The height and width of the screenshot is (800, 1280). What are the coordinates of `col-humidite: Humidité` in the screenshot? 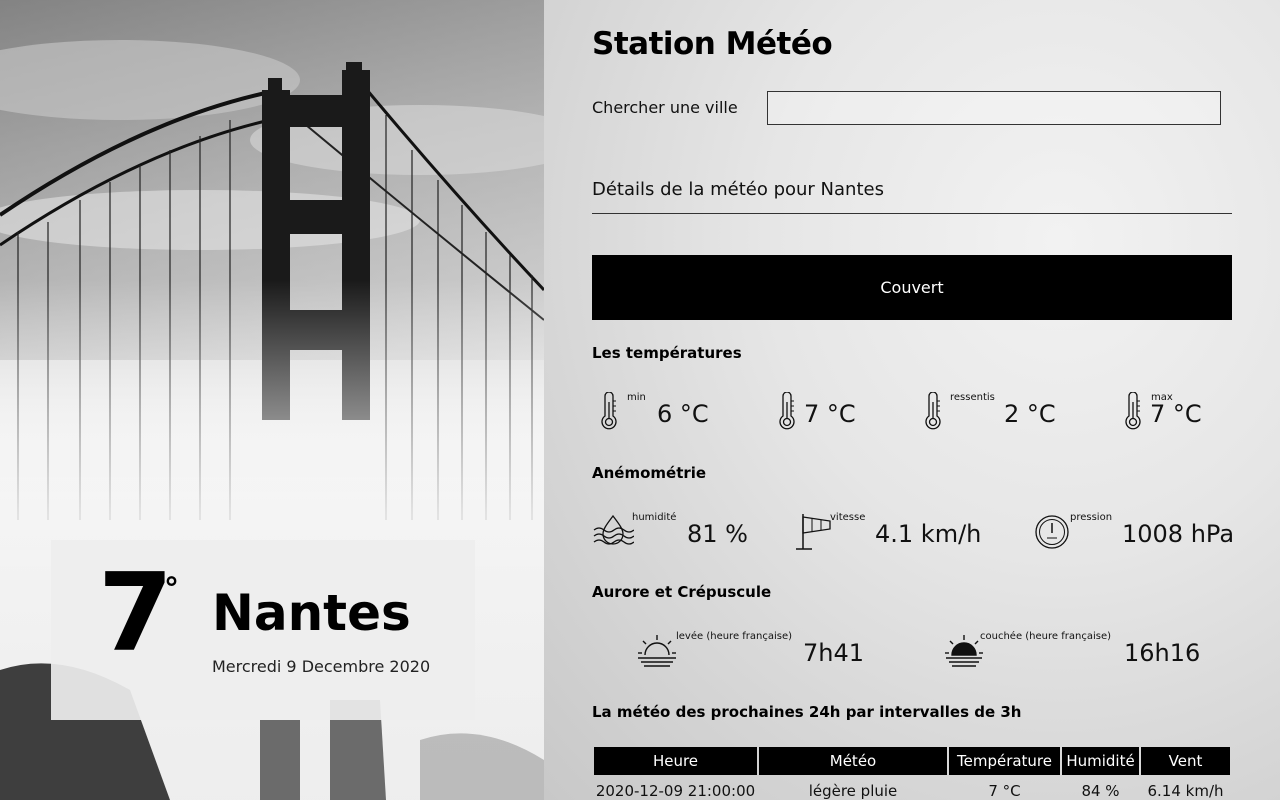 It's located at (1100, 761).